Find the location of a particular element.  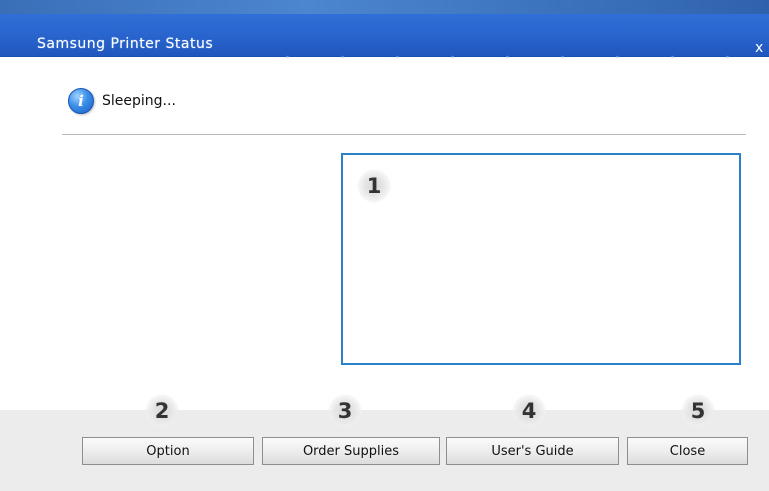

close-button: Close is located at coordinates (687, 451).